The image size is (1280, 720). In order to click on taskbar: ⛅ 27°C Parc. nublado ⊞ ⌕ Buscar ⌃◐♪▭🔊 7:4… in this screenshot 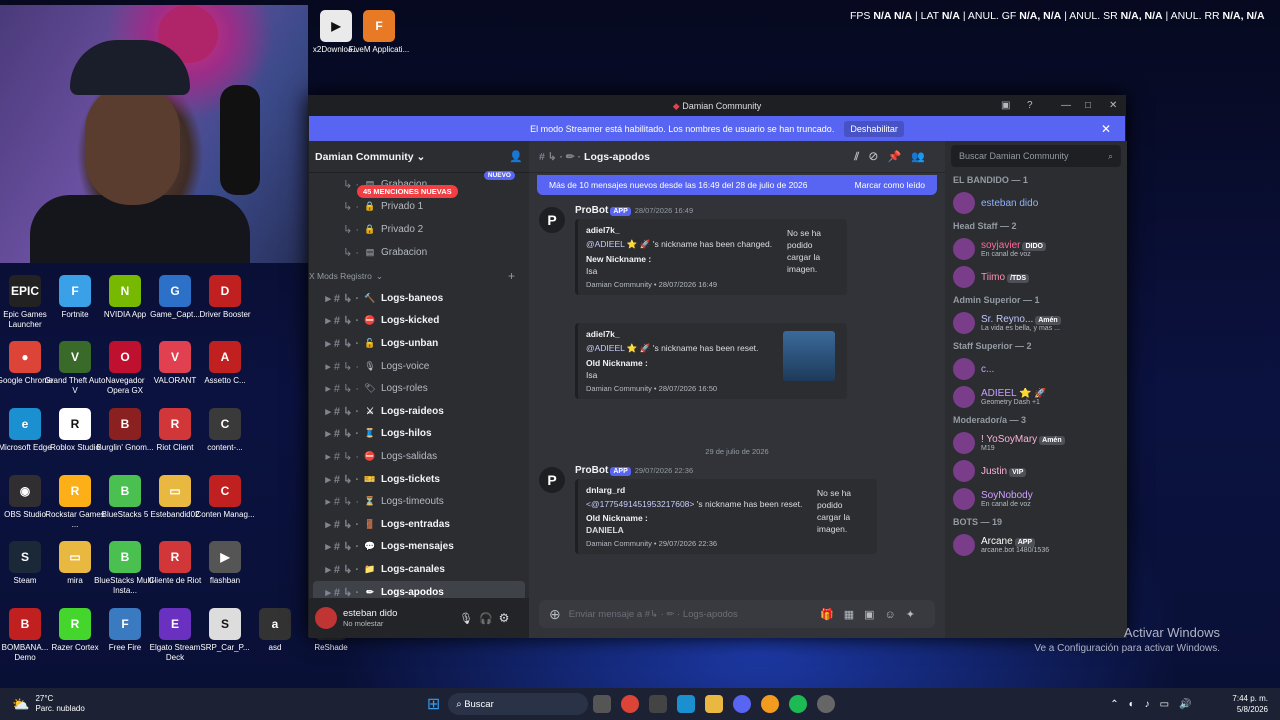, I will do `click(640, 704)`.